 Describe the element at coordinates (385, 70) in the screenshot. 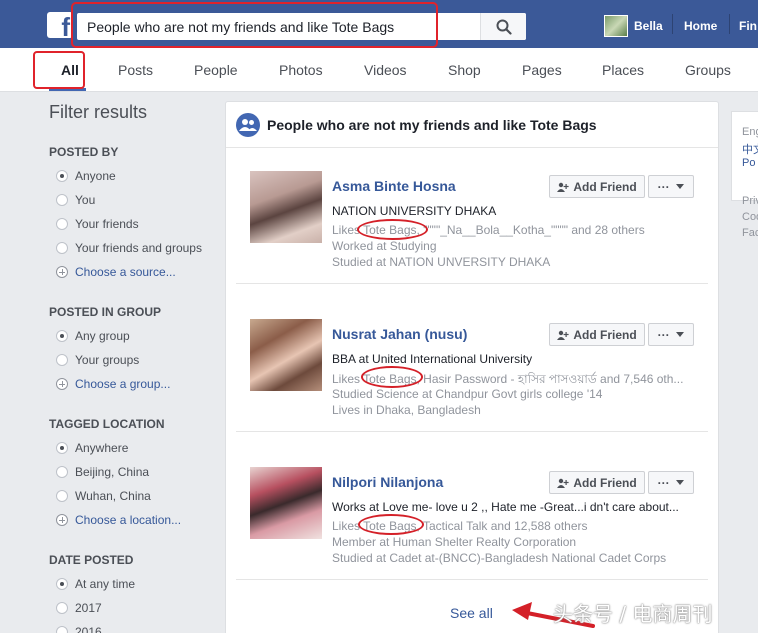

I see `tab-videos: Videos` at that location.